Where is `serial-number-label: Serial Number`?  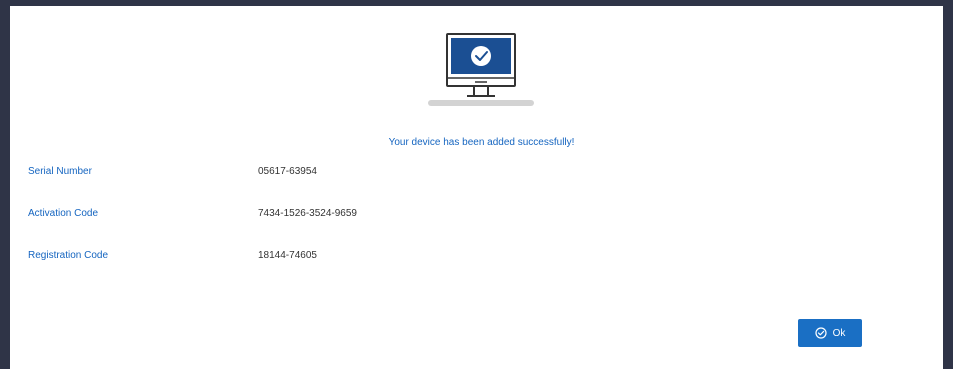
serial-number-label: Serial Number is located at coordinates (60, 171).